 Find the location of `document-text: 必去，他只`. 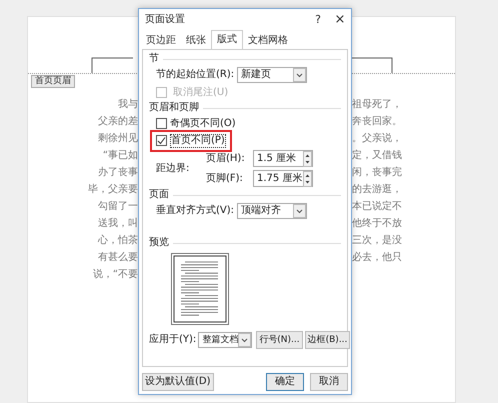

document-text: 必去，他只 is located at coordinates (377, 257).